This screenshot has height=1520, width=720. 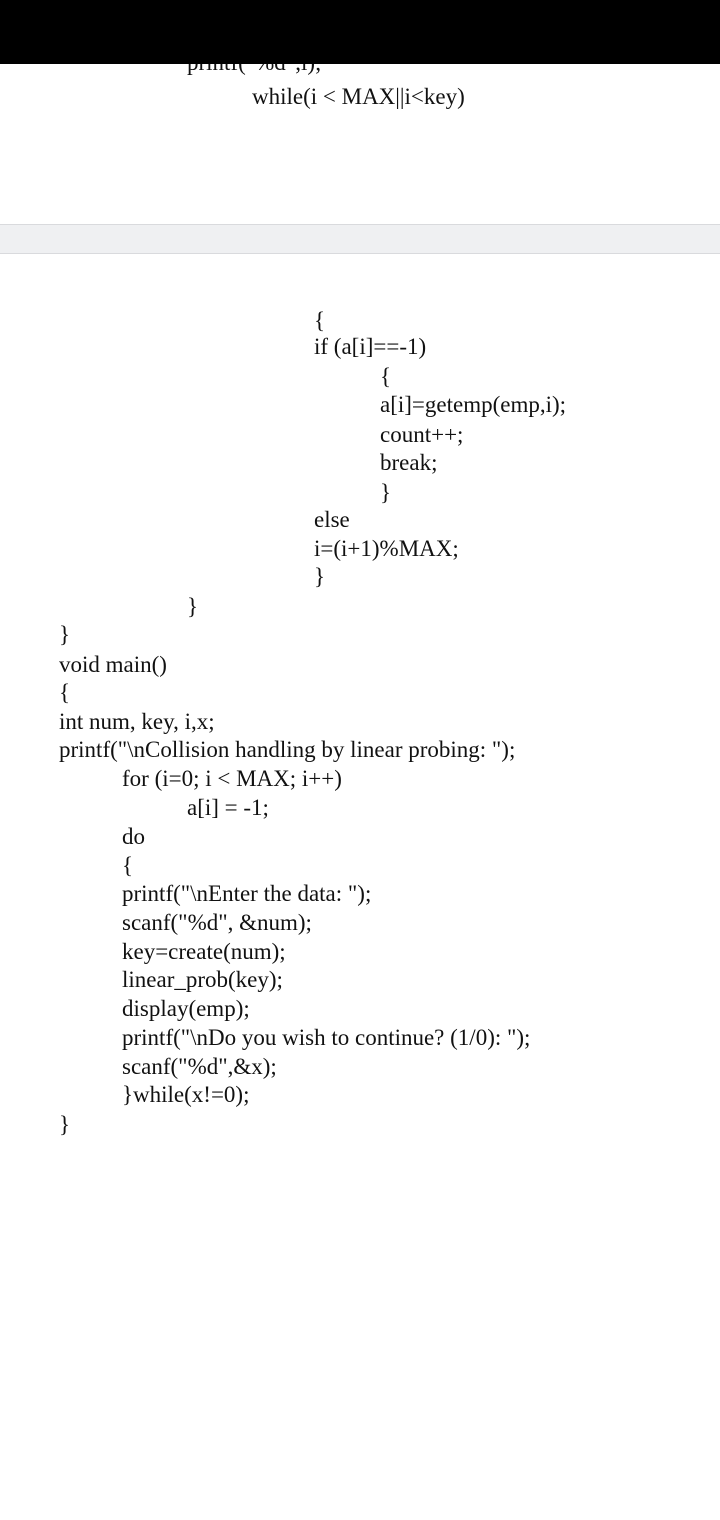 What do you see at coordinates (186, 1008) in the screenshot?
I see `code-line: display(emp);` at bounding box center [186, 1008].